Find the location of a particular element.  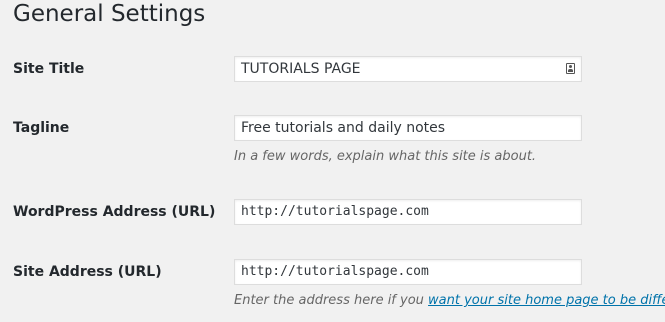

tagline-input: Free tutorials and daily notes is located at coordinates (408, 128).